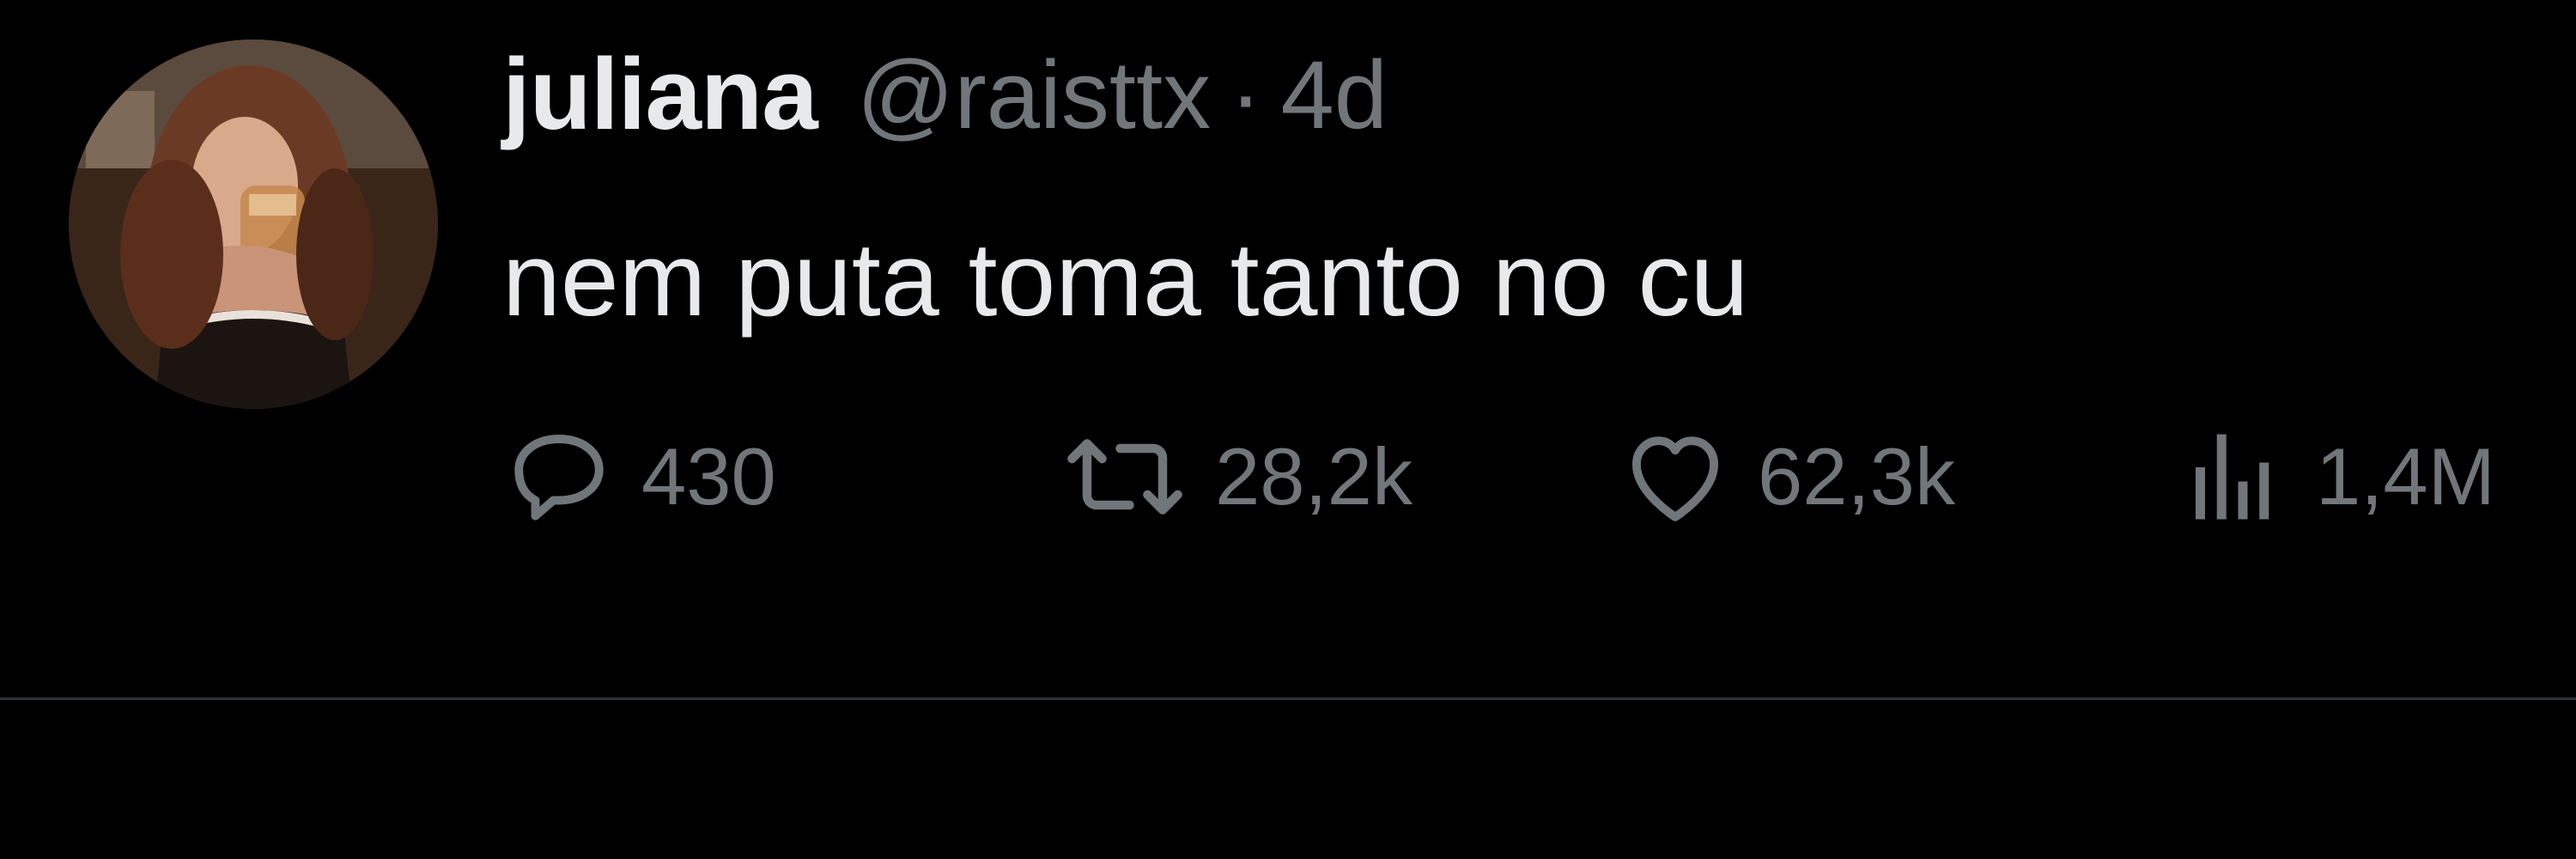 The height and width of the screenshot is (859, 2576). I want to click on author-display-name: juliana, so click(660, 94).